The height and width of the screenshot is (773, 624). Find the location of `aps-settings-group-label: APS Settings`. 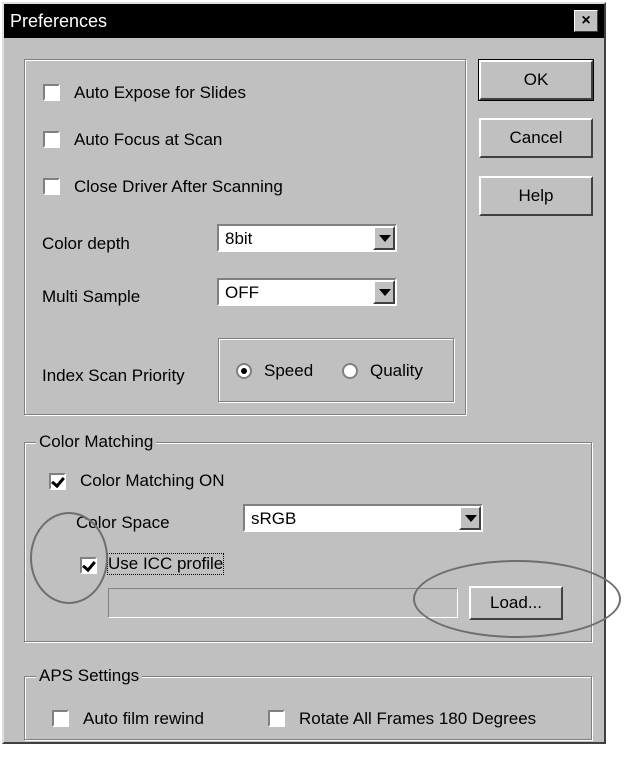

aps-settings-group-label: APS Settings is located at coordinates (89, 676).